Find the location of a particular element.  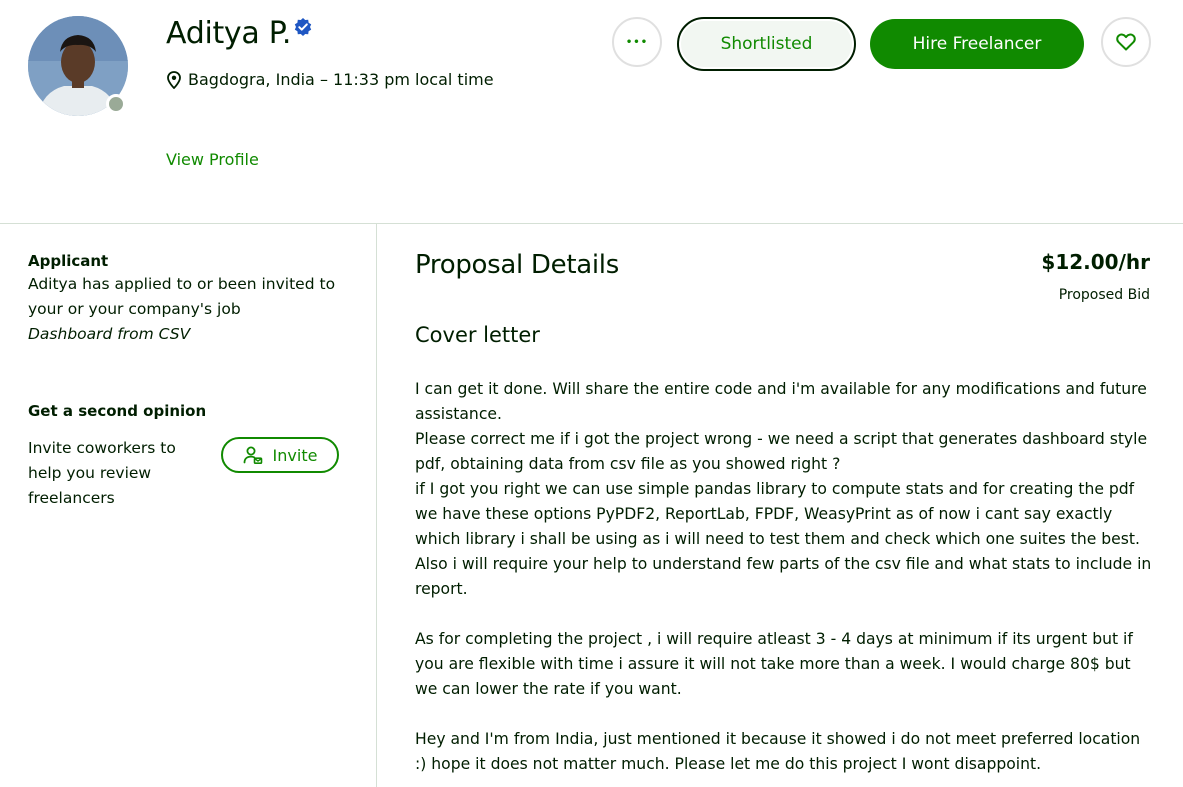

second-opinion-heading: Get a second opinion is located at coordinates (117, 411).